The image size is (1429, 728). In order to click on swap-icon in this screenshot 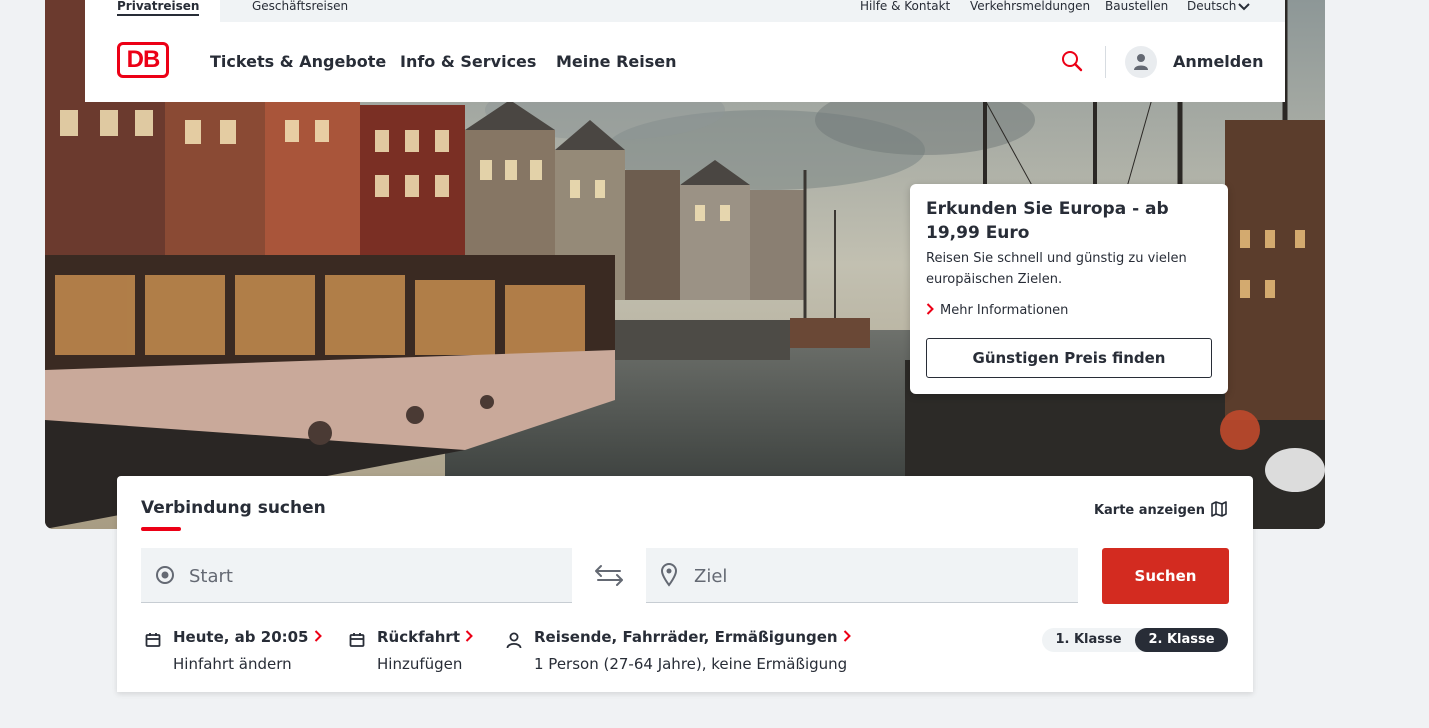, I will do `click(609, 577)`.